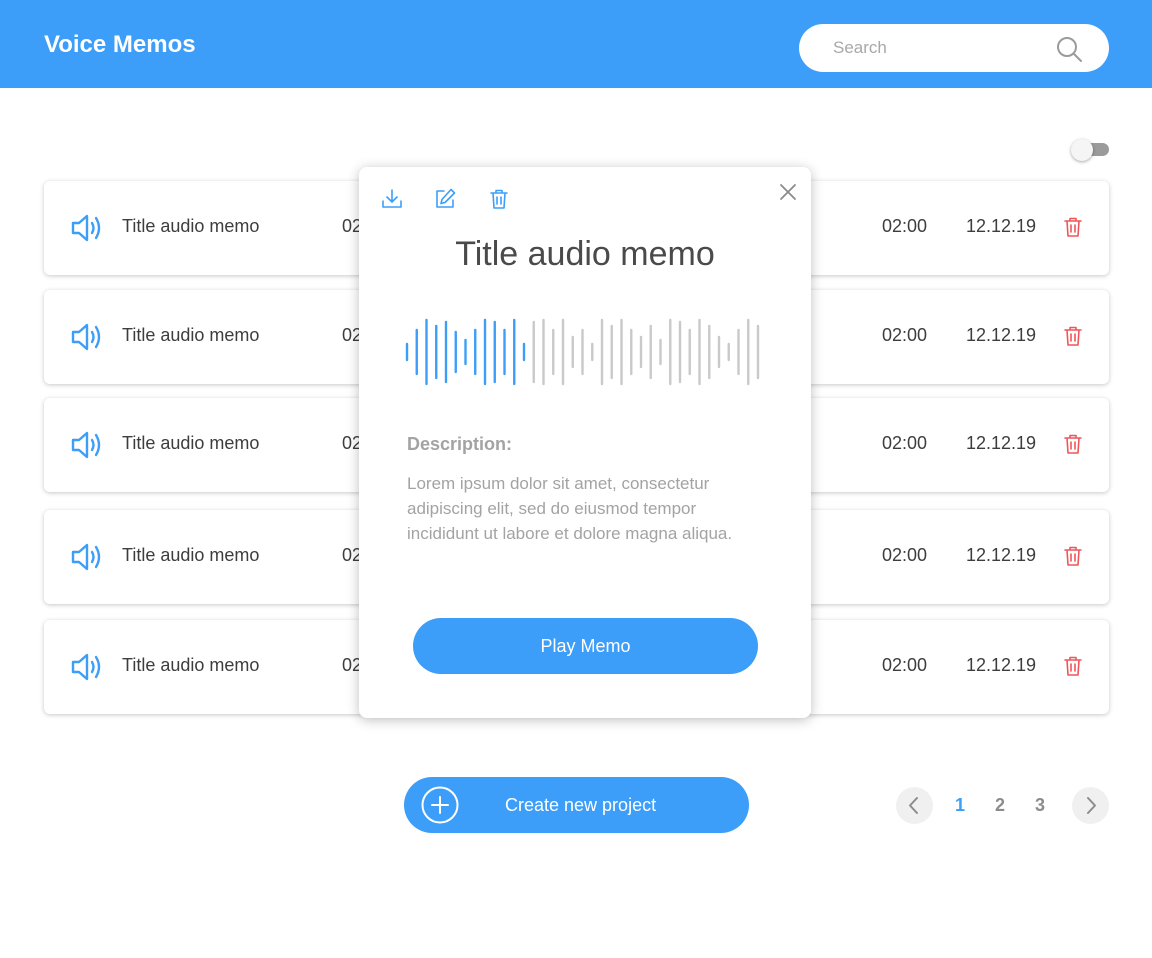 This screenshot has height=958, width=1152. I want to click on page-2: 2, so click(1000, 805).